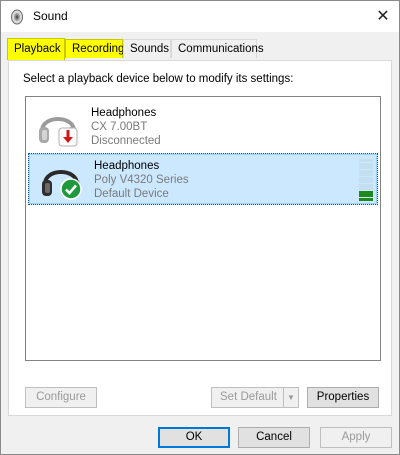 This screenshot has width=400, height=455. Describe the element at coordinates (343, 397) in the screenshot. I see `properties-button: Properties` at that location.